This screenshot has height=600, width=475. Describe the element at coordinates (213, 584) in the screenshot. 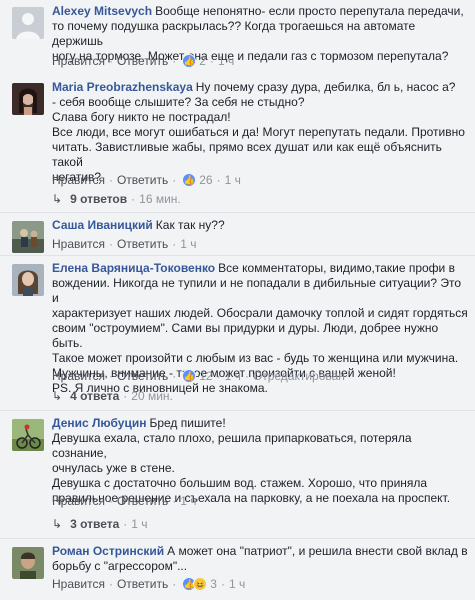

I see `reaction-count: 3` at that location.